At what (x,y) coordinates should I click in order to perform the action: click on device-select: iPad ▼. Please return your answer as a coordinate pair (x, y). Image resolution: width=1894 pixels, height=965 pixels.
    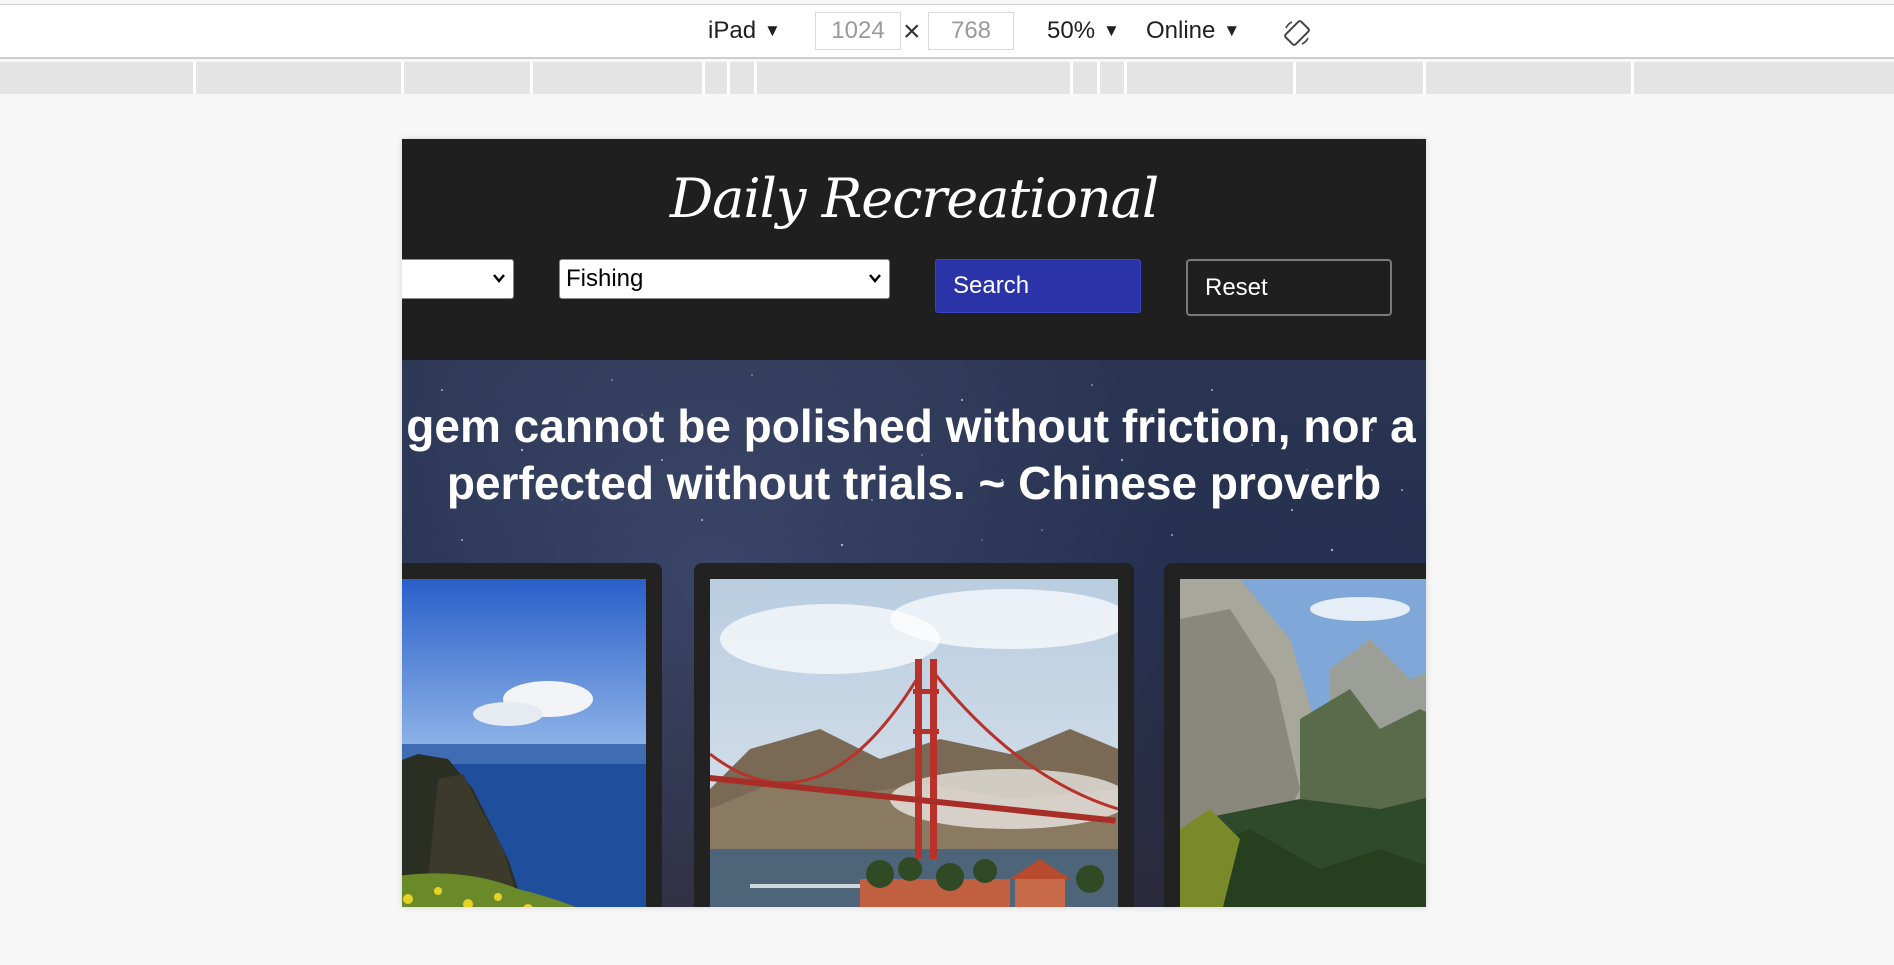
    Looking at the image, I should click on (744, 31).